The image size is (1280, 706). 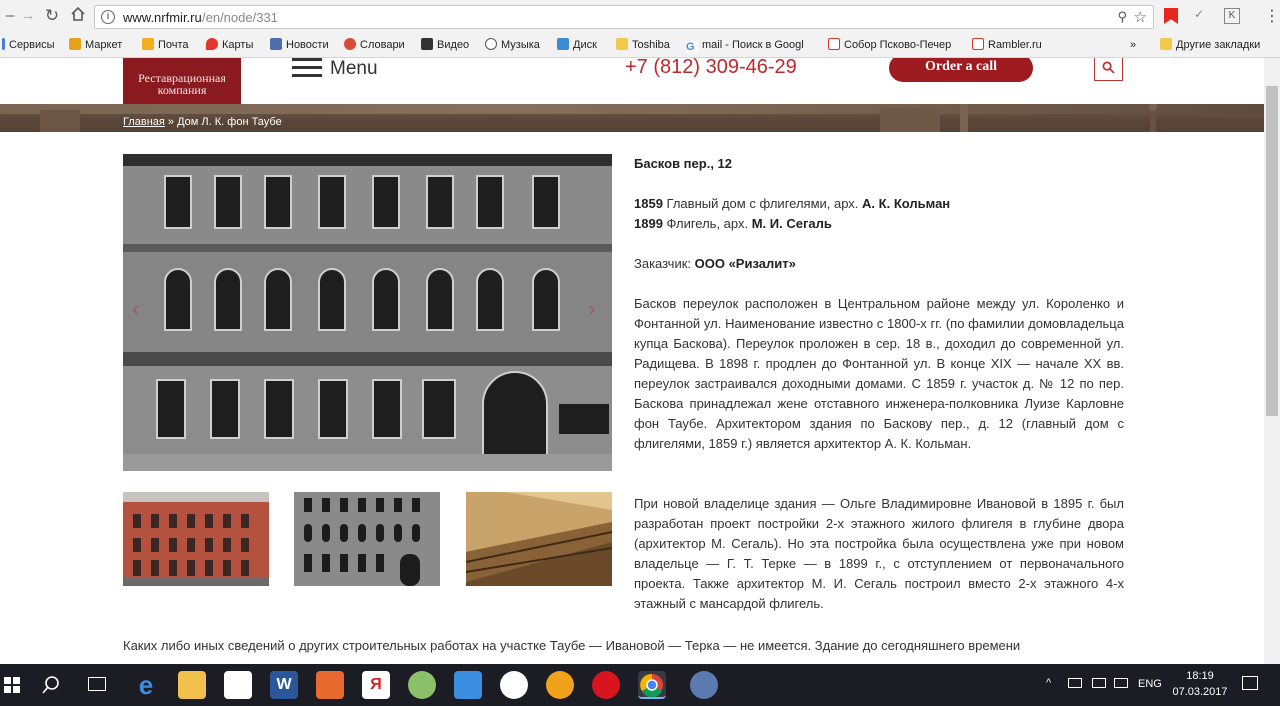 I want to click on windows-taskbar: e W Я ^ ENG 18:19 07.03.2017, so click(x=640, y=685).